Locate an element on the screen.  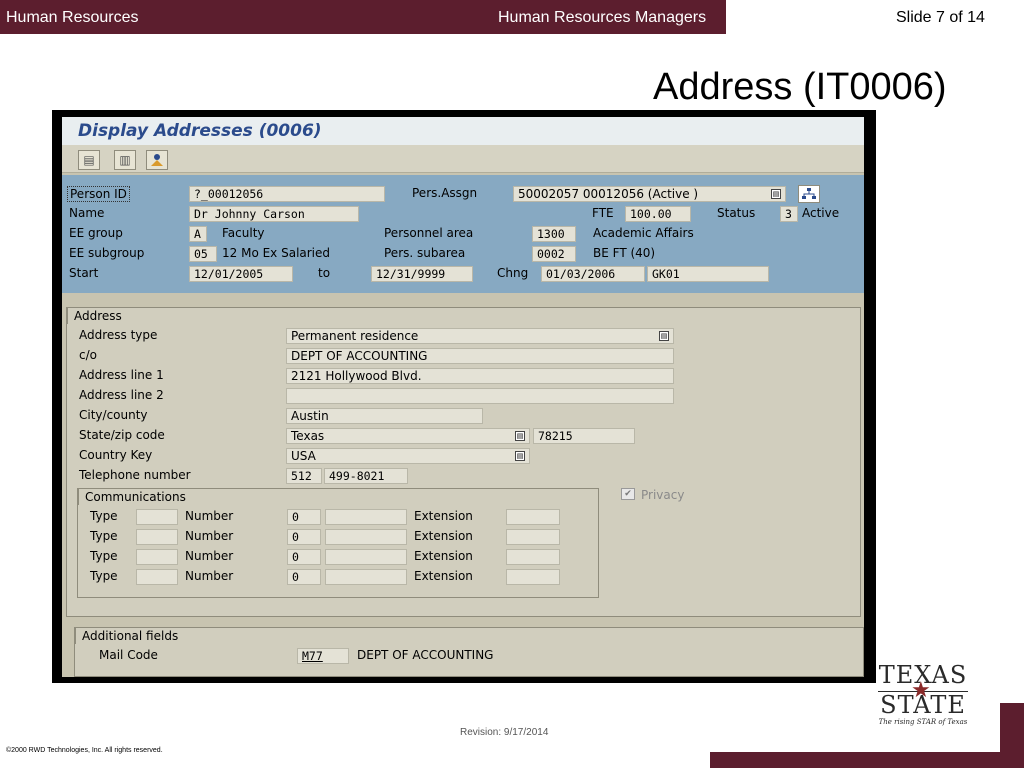
address-line1-label: Address line 1 is located at coordinates (121, 375).